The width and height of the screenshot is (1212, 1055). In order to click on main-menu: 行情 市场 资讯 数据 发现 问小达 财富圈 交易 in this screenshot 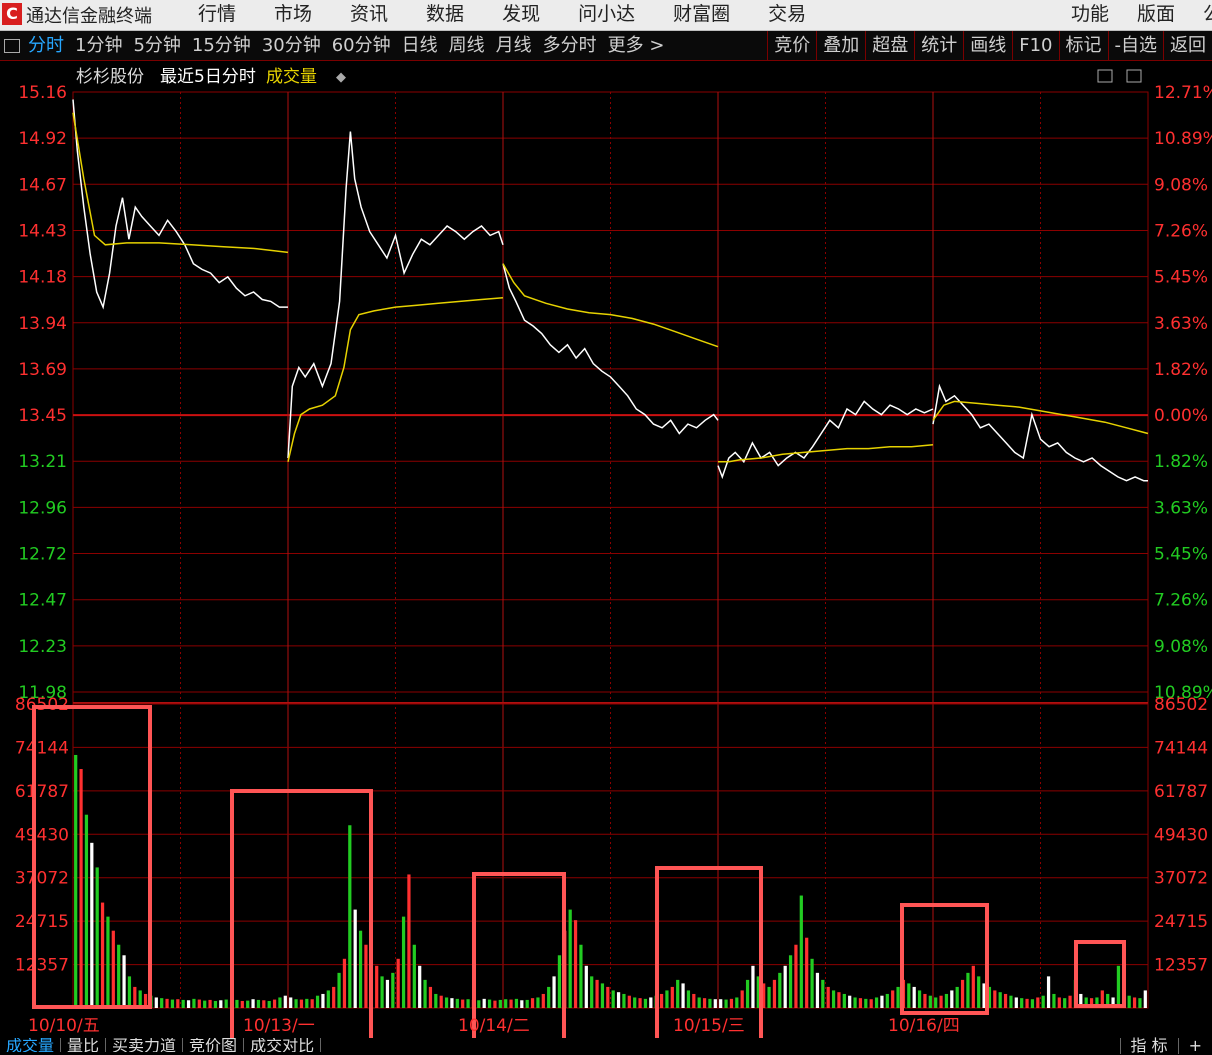, I will do `click(521, 14)`.